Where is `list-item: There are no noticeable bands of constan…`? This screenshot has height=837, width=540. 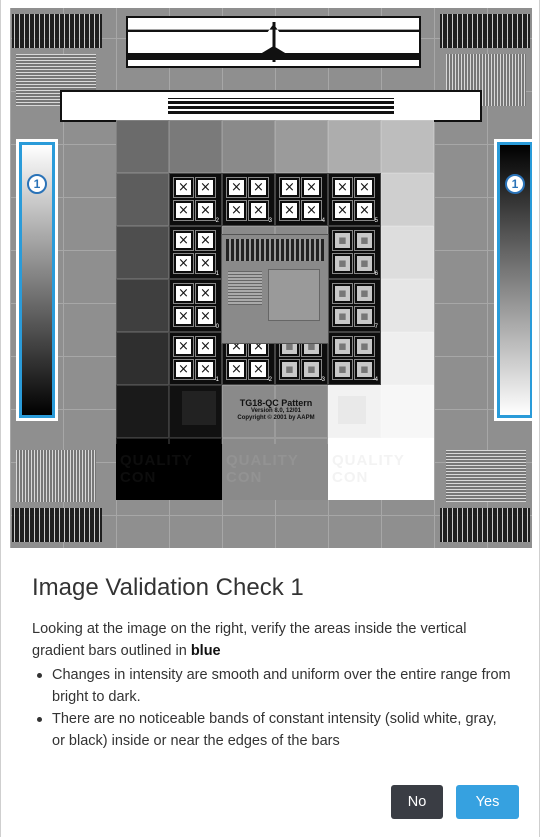 list-item: There are no noticeable bands of constan… is located at coordinates (272, 730).